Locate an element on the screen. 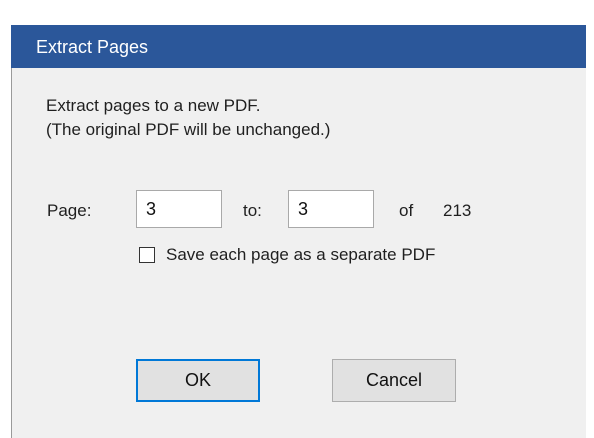 Image resolution: width=594 pixels, height=438 pixels. left-border is located at coordinates (5, 219).